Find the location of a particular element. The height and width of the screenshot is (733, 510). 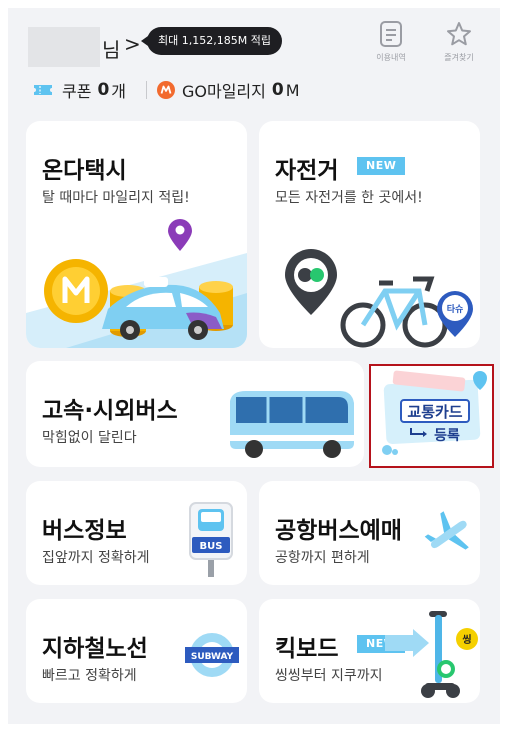

coupon-stat: 쿠폰 0 개 is located at coordinates (79, 90).